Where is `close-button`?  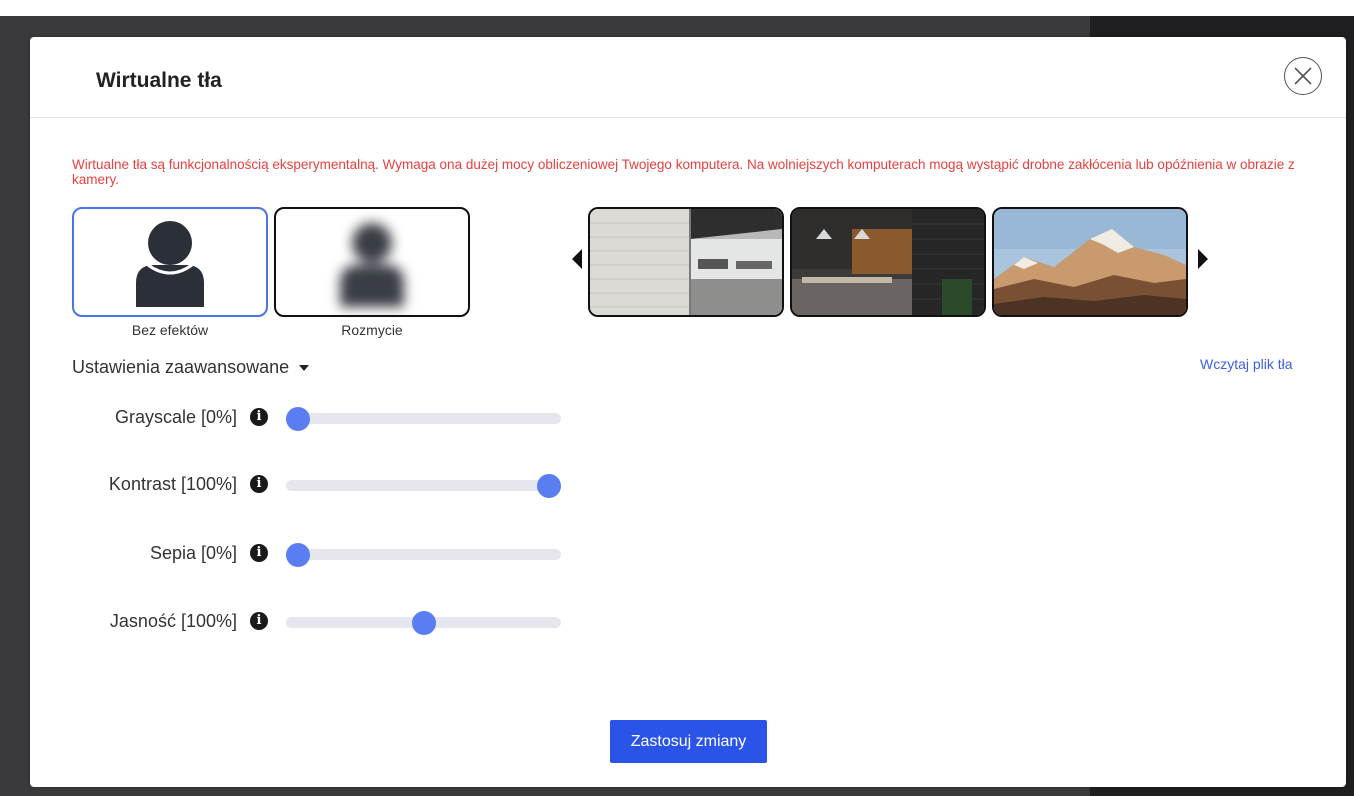 close-button is located at coordinates (1303, 76).